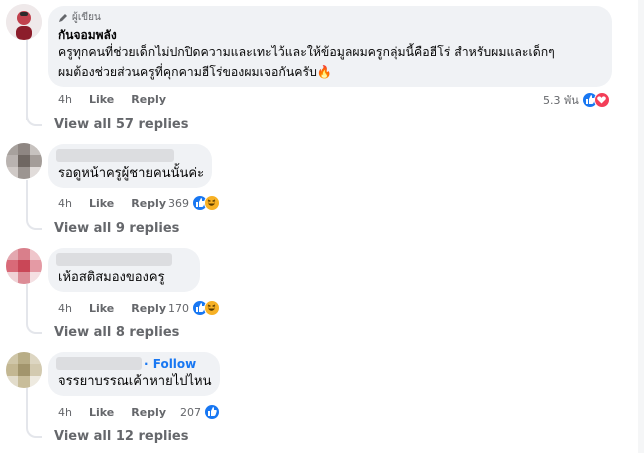 The height and width of the screenshot is (453, 644). Describe the element at coordinates (641, 226) in the screenshot. I see `scrollbar` at that location.